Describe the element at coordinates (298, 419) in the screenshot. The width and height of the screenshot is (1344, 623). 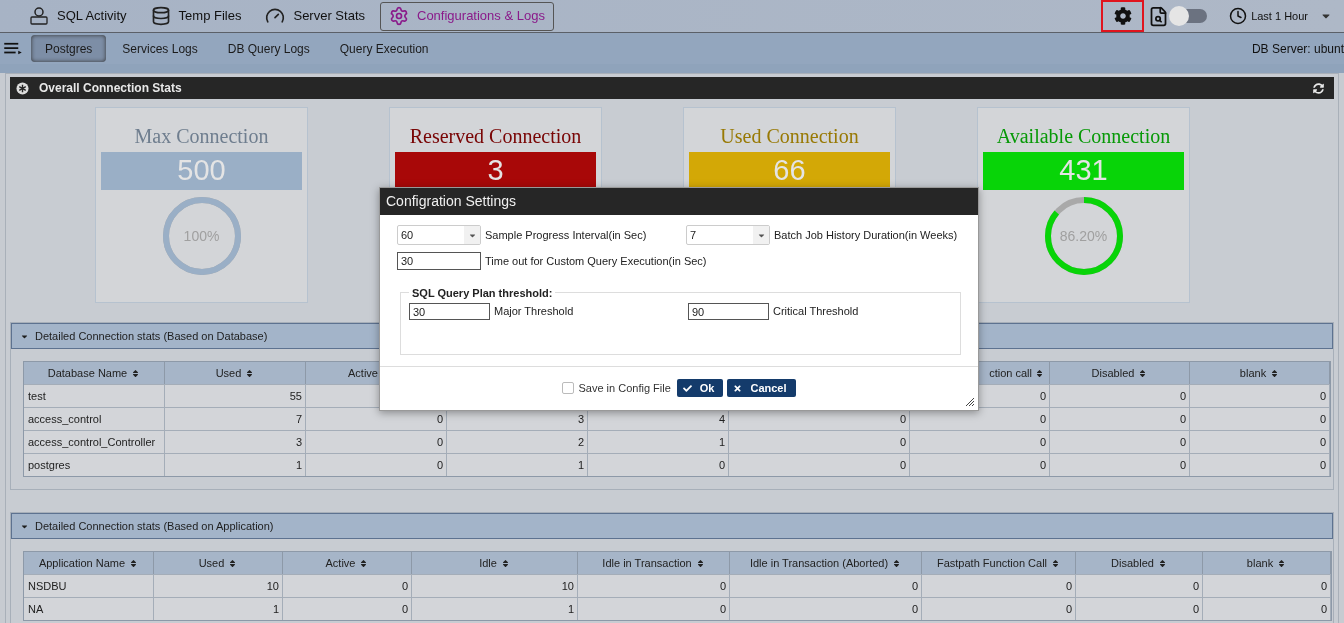
I see `table-cell-text: 7` at that location.